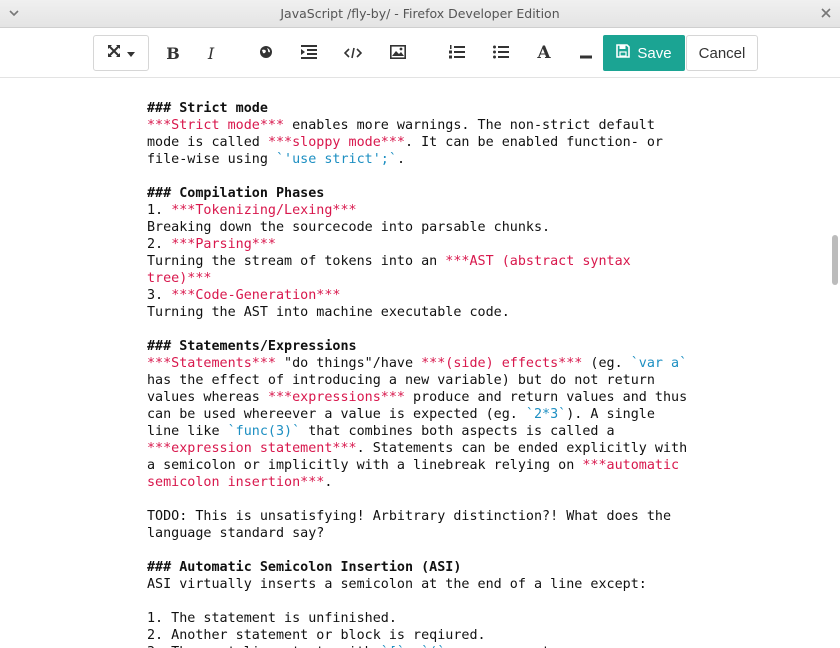 This screenshot has width=840, height=648. What do you see at coordinates (482, 210) in the screenshot?
I see `editor-line: 1. ***Tokenizing/Lexing***` at bounding box center [482, 210].